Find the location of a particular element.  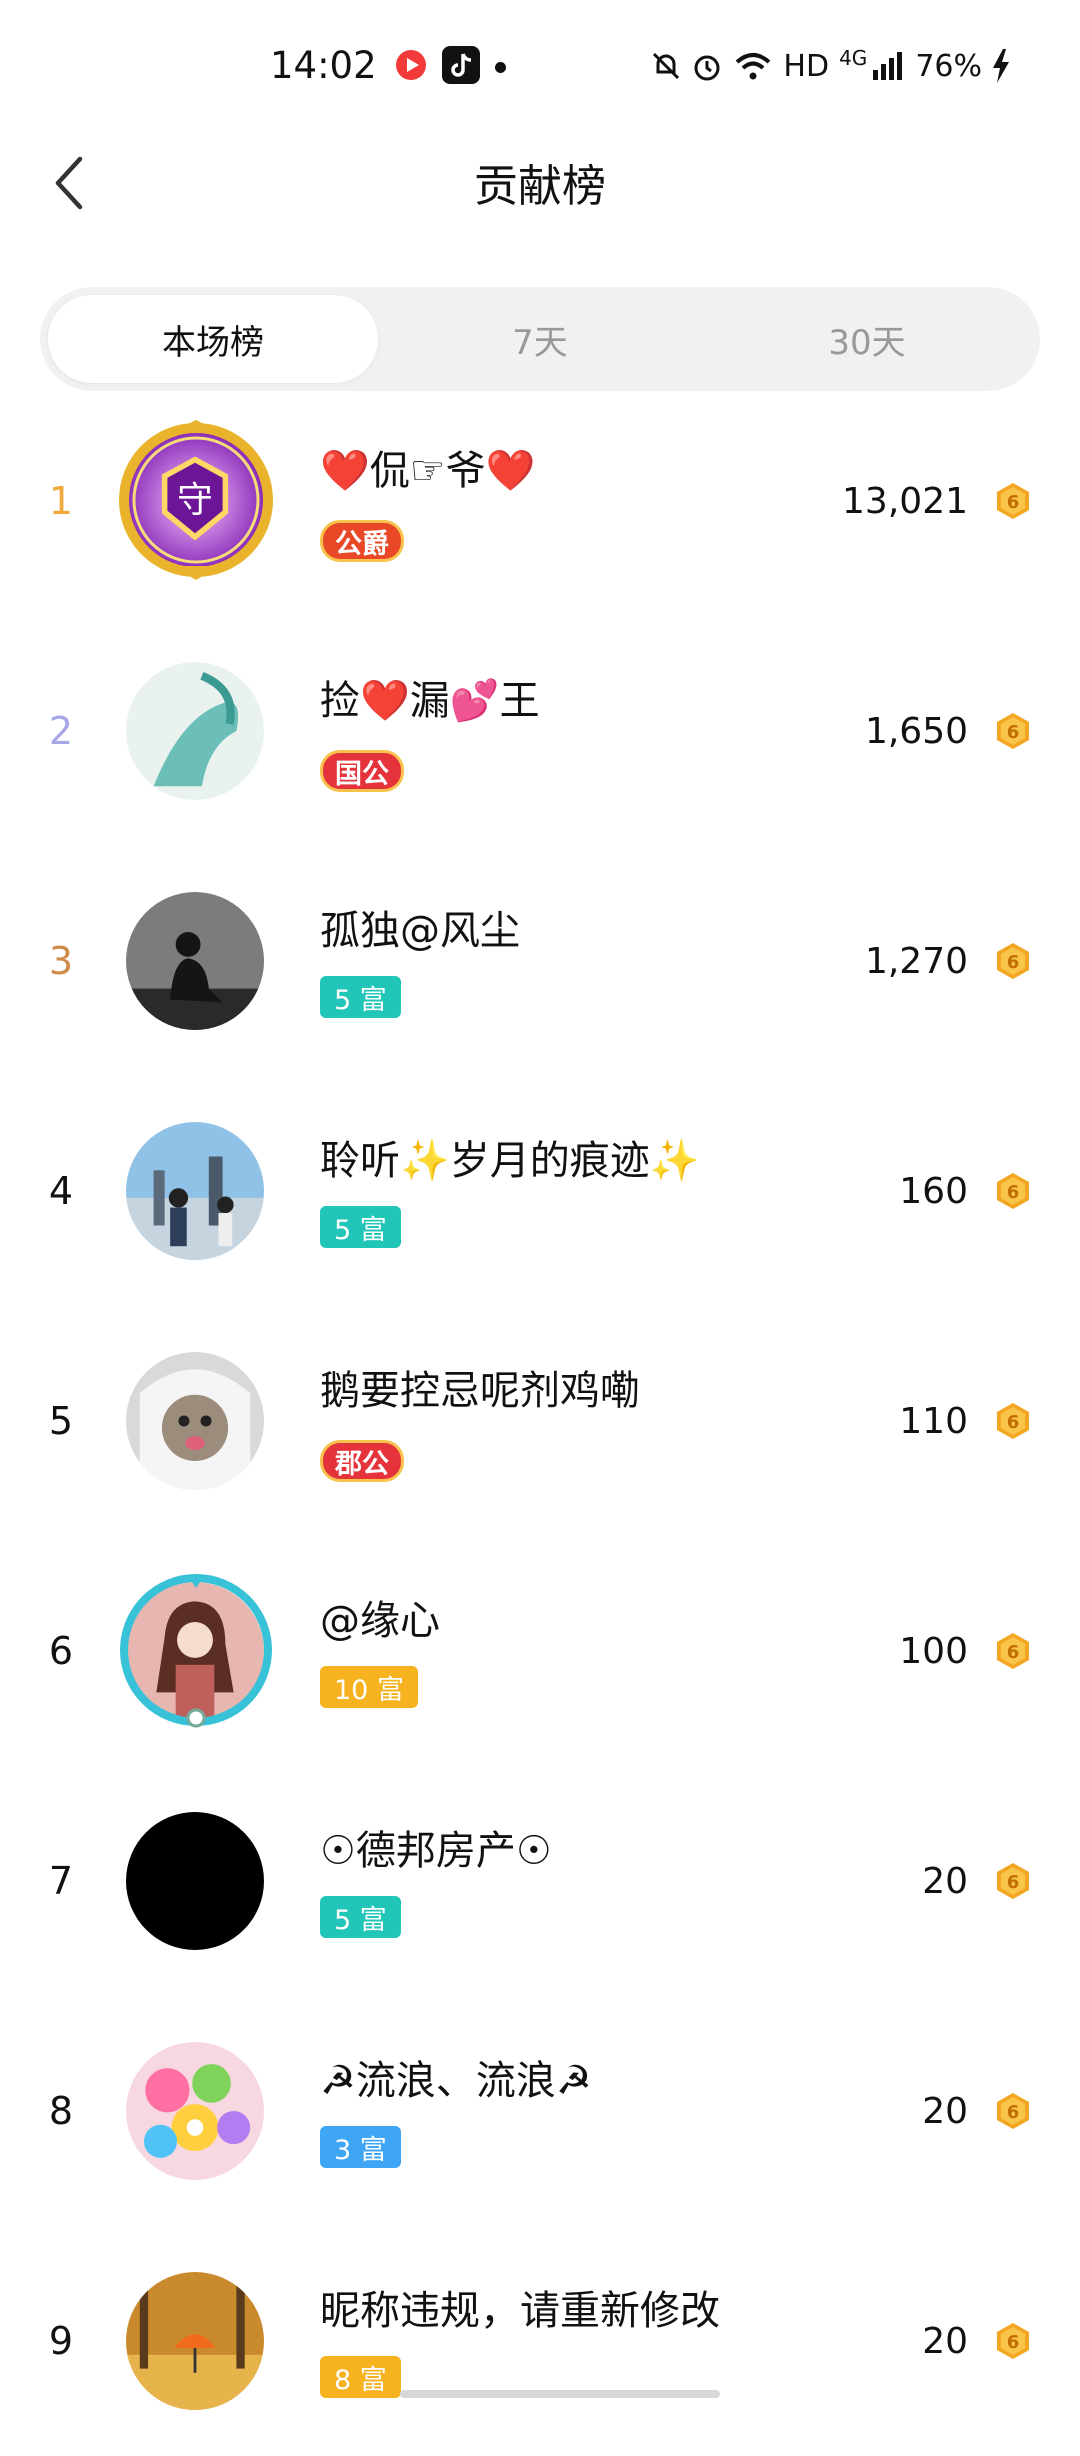

ranking-row: 5 鹅要控忌呢剂鸡嘞郡公 110 6 is located at coordinates (540, 1421).